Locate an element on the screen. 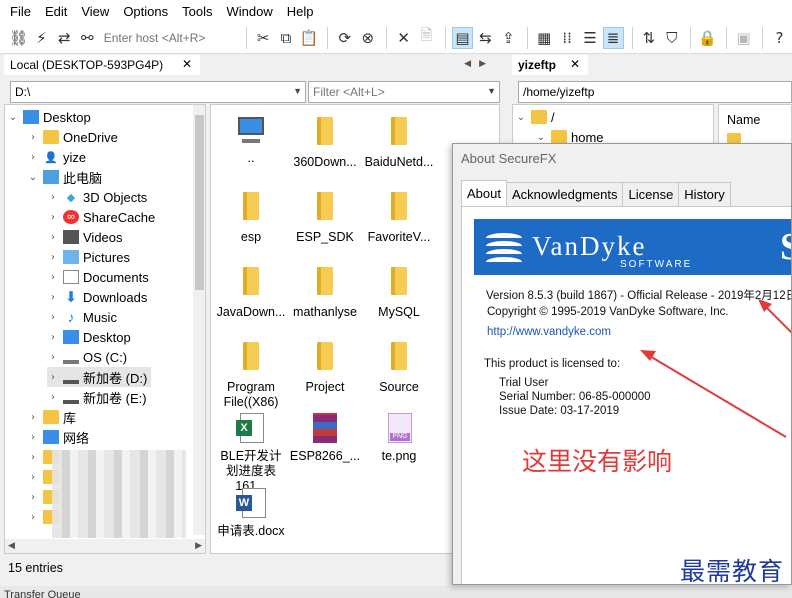  transfer-queue-tab: Transfer Queue is located at coordinates (396, 592).